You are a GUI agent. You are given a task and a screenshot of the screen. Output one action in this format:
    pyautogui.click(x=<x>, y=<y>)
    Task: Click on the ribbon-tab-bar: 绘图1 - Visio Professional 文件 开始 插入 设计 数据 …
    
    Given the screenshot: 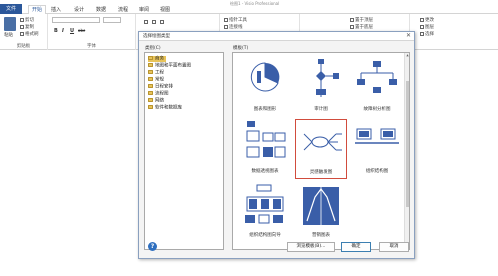 What is the action you would take?
    pyautogui.click(x=249, y=7)
    